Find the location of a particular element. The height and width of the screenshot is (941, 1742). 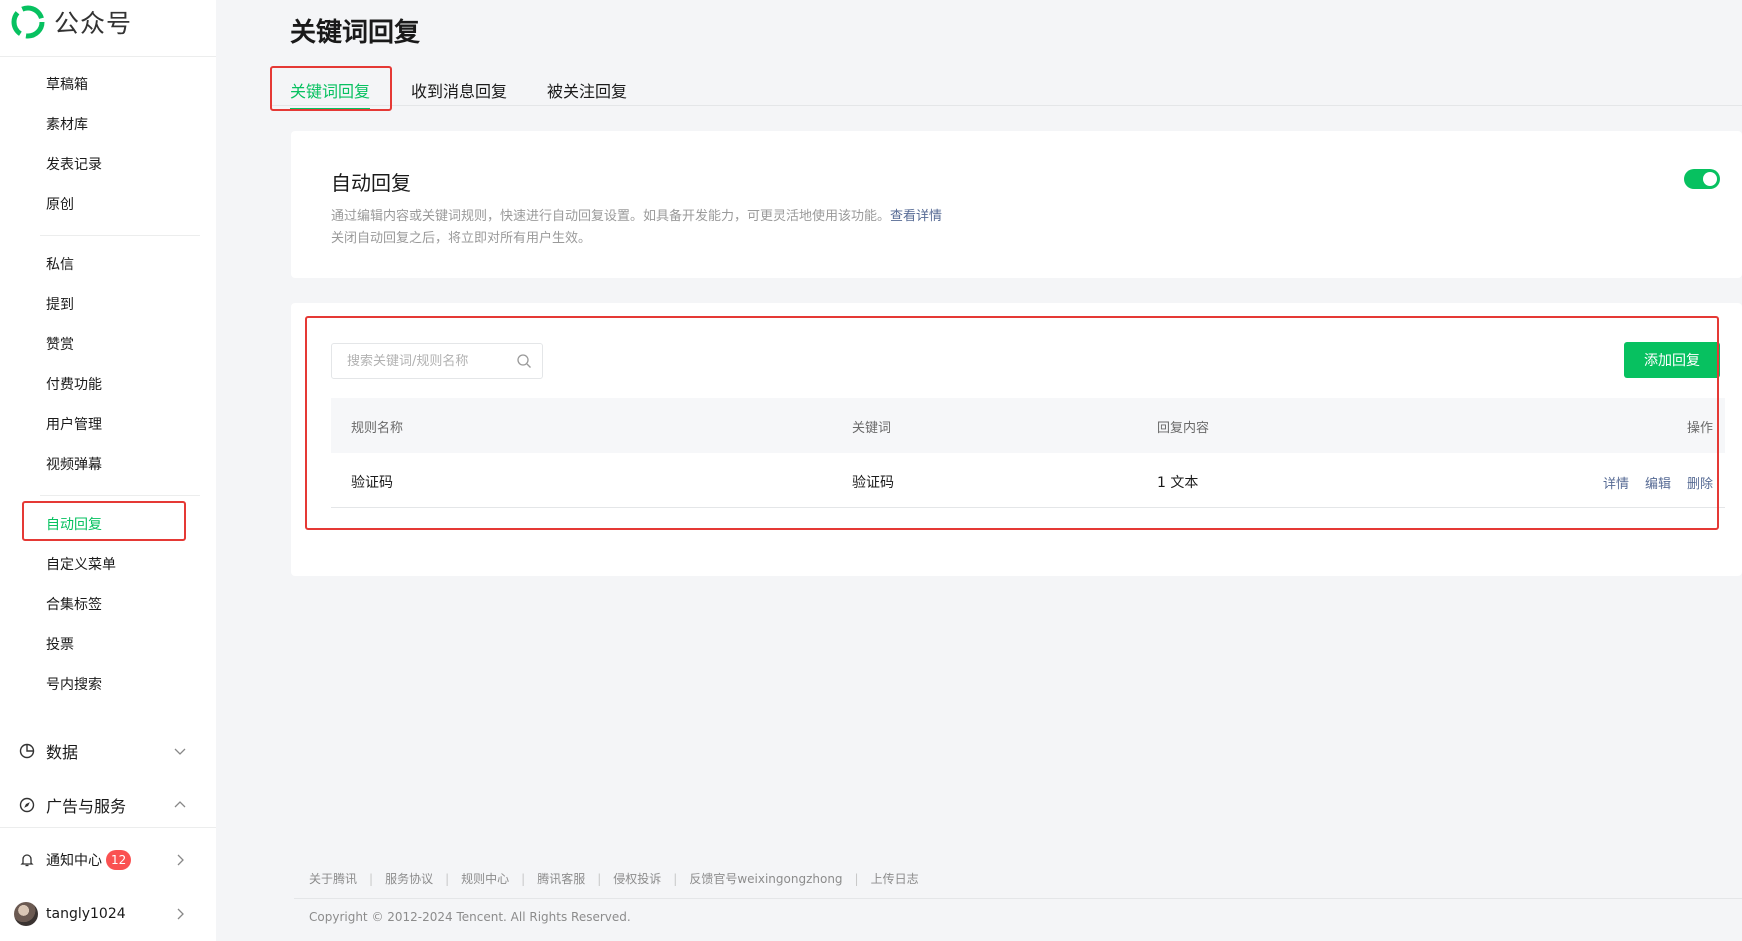

row-delete-link: 删除 is located at coordinates (1700, 482).